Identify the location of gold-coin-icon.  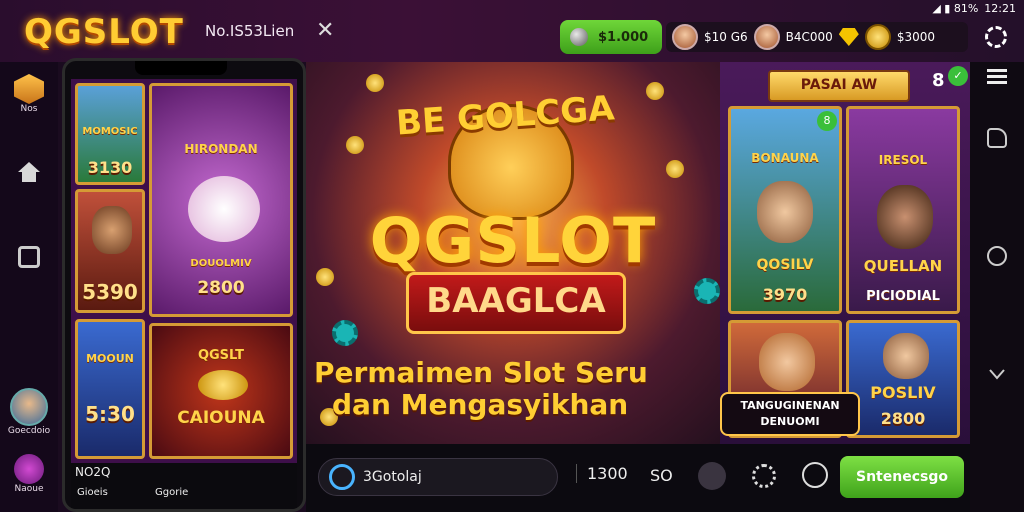
(877, 37).